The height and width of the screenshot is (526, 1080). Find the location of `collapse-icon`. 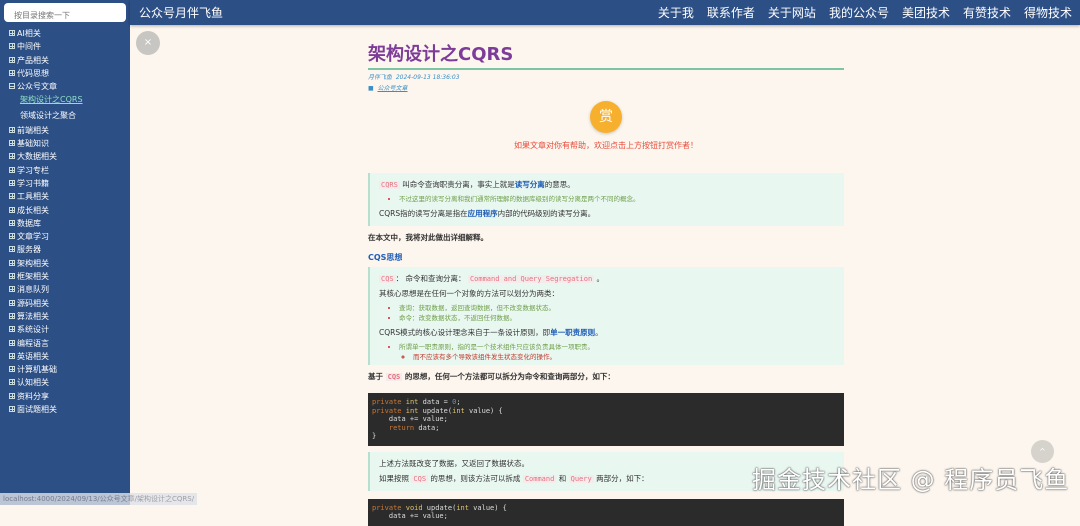

collapse-icon is located at coordinates (12, 86).